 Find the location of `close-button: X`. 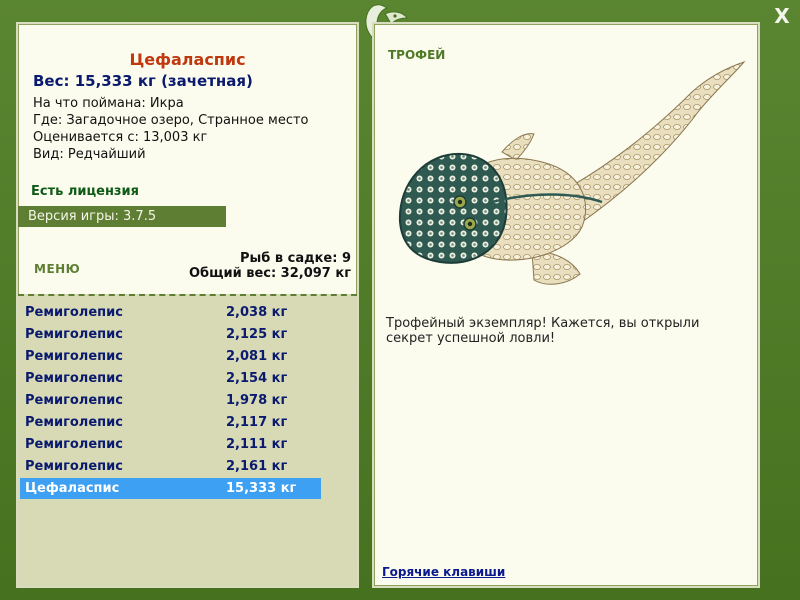

close-button: X is located at coordinates (782, 16).